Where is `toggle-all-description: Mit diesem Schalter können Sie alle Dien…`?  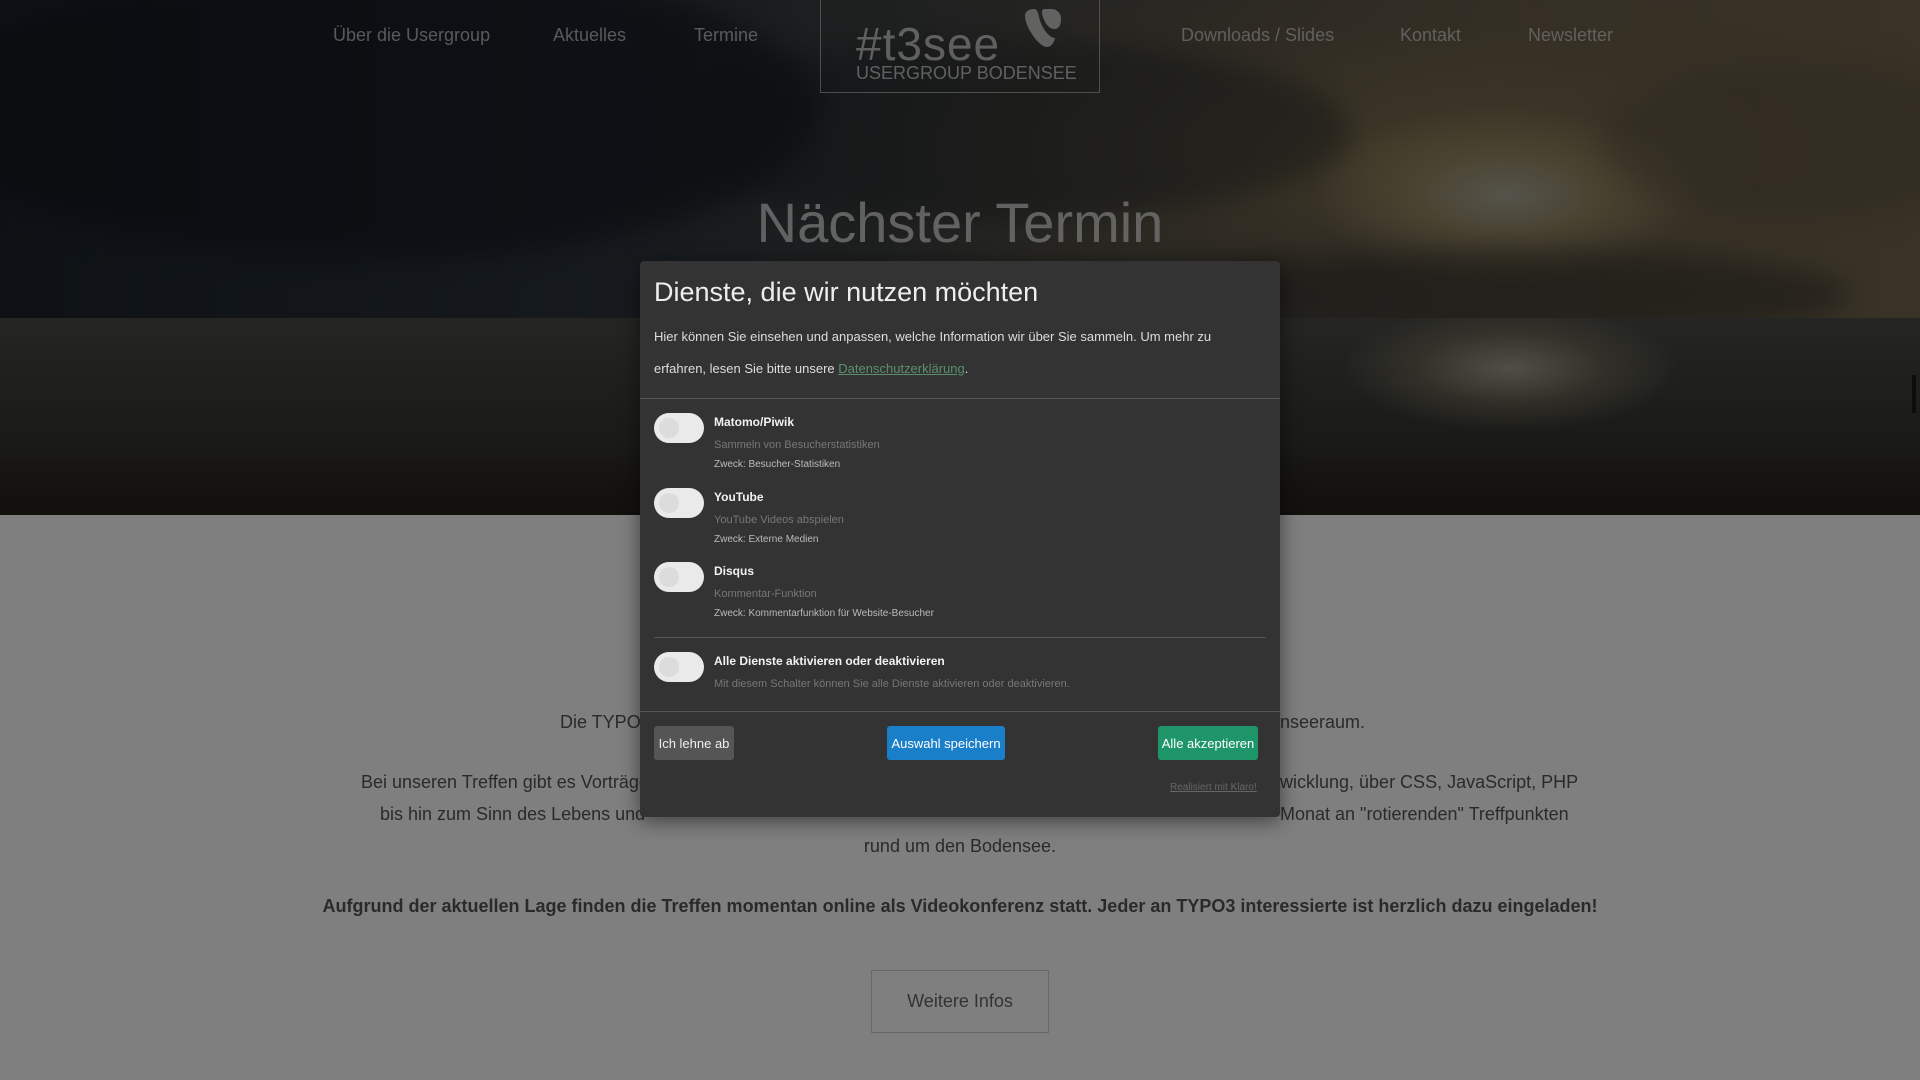 toggle-all-description: Mit diesem Schalter können Sie alle Dien… is located at coordinates (892, 684).